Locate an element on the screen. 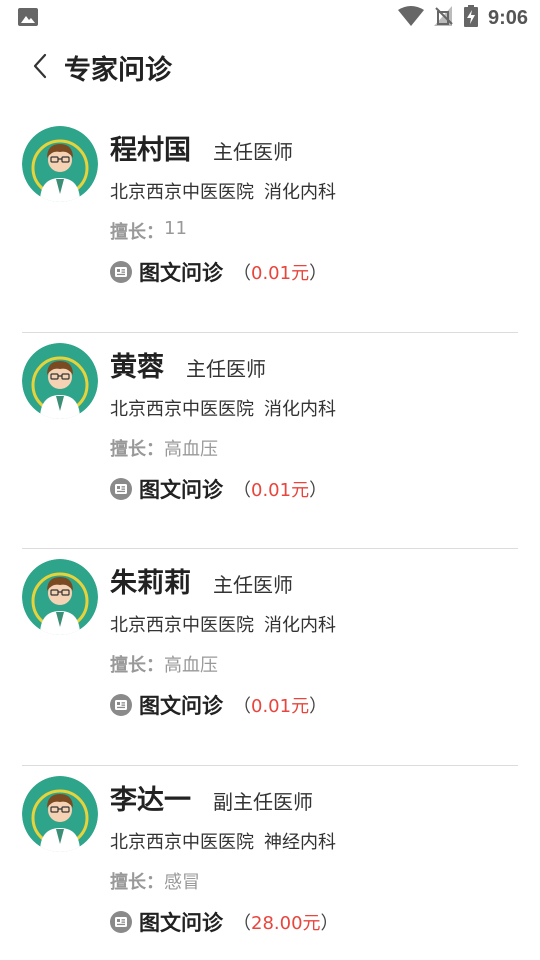 The height and width of the screenshot is (960, 540). doctor-department: 神经内科 is located at coordinates (300, 842).